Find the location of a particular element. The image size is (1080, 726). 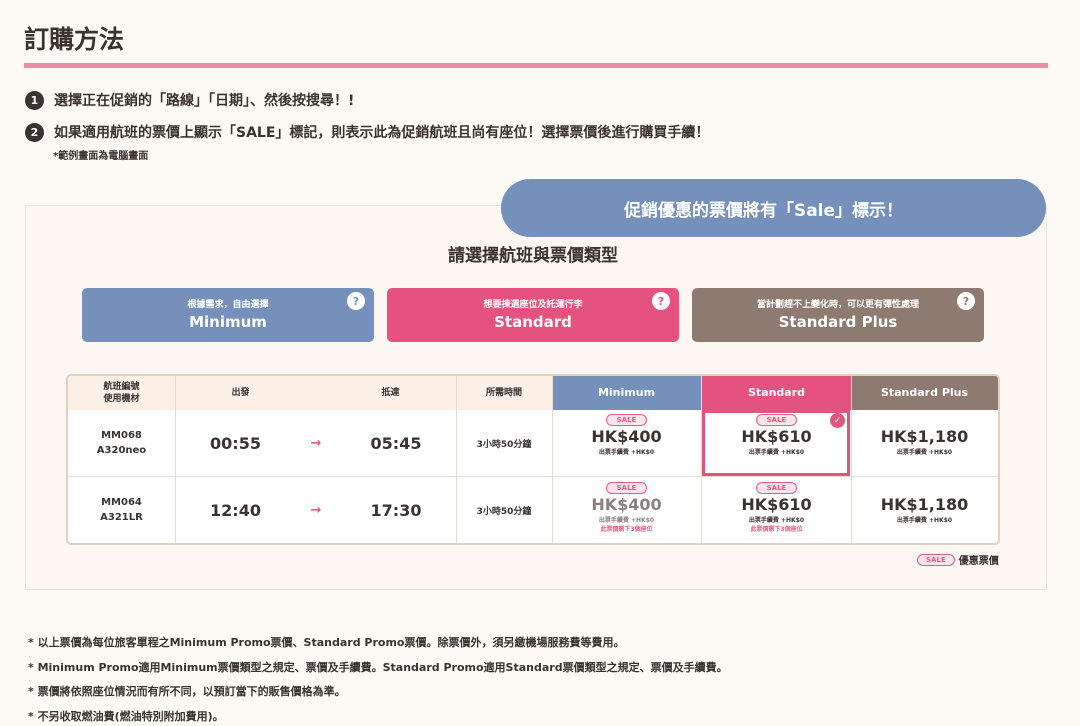

check-icon: ✓ is located at coordinates (837, 420).